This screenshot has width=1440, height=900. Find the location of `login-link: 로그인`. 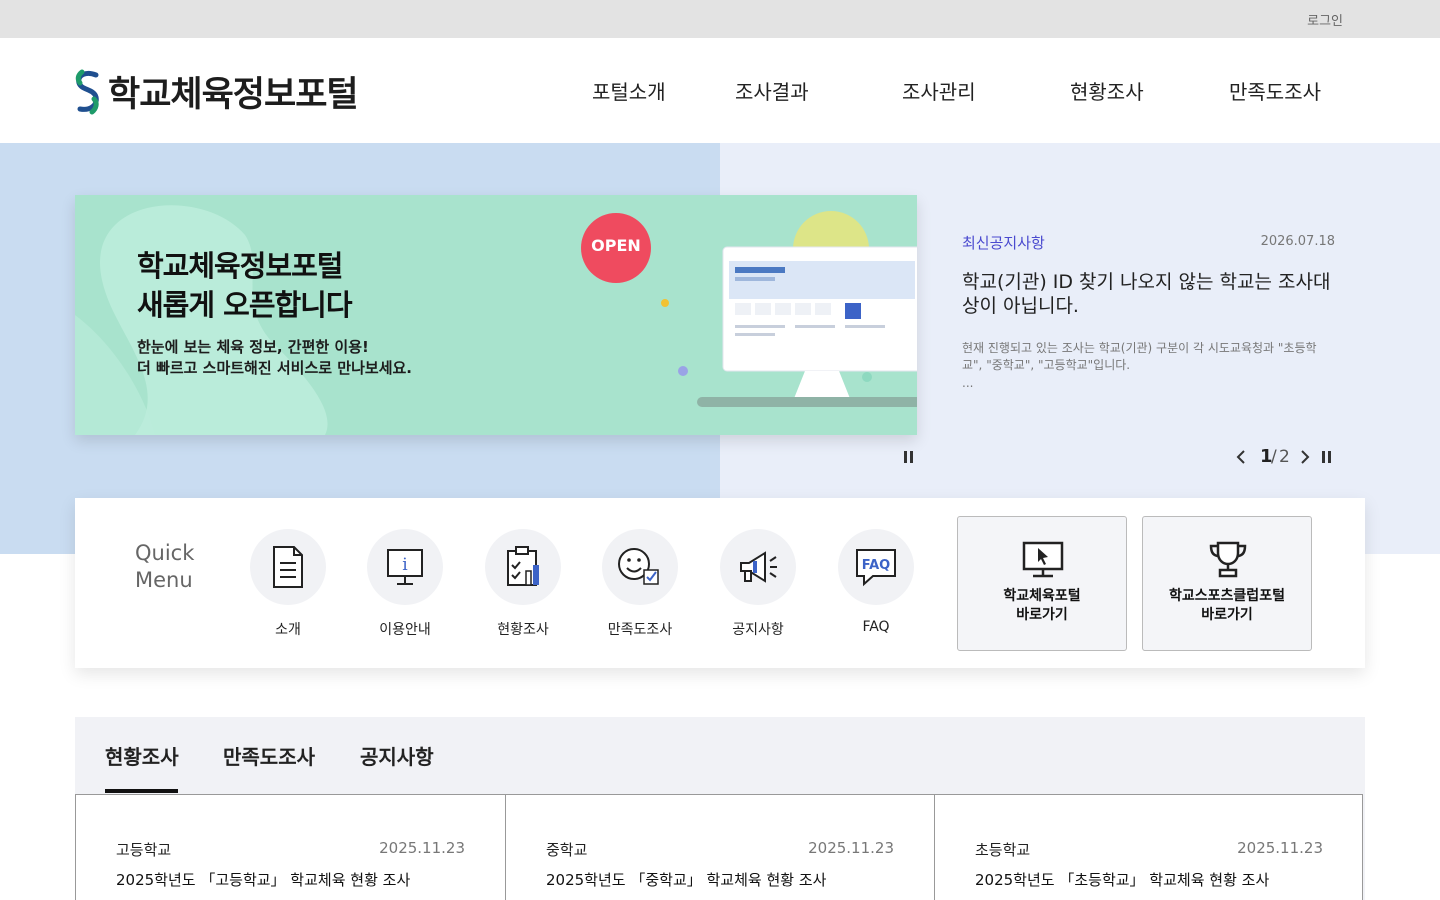

login-link: 로그인 is located at coordinates (1325, 19).